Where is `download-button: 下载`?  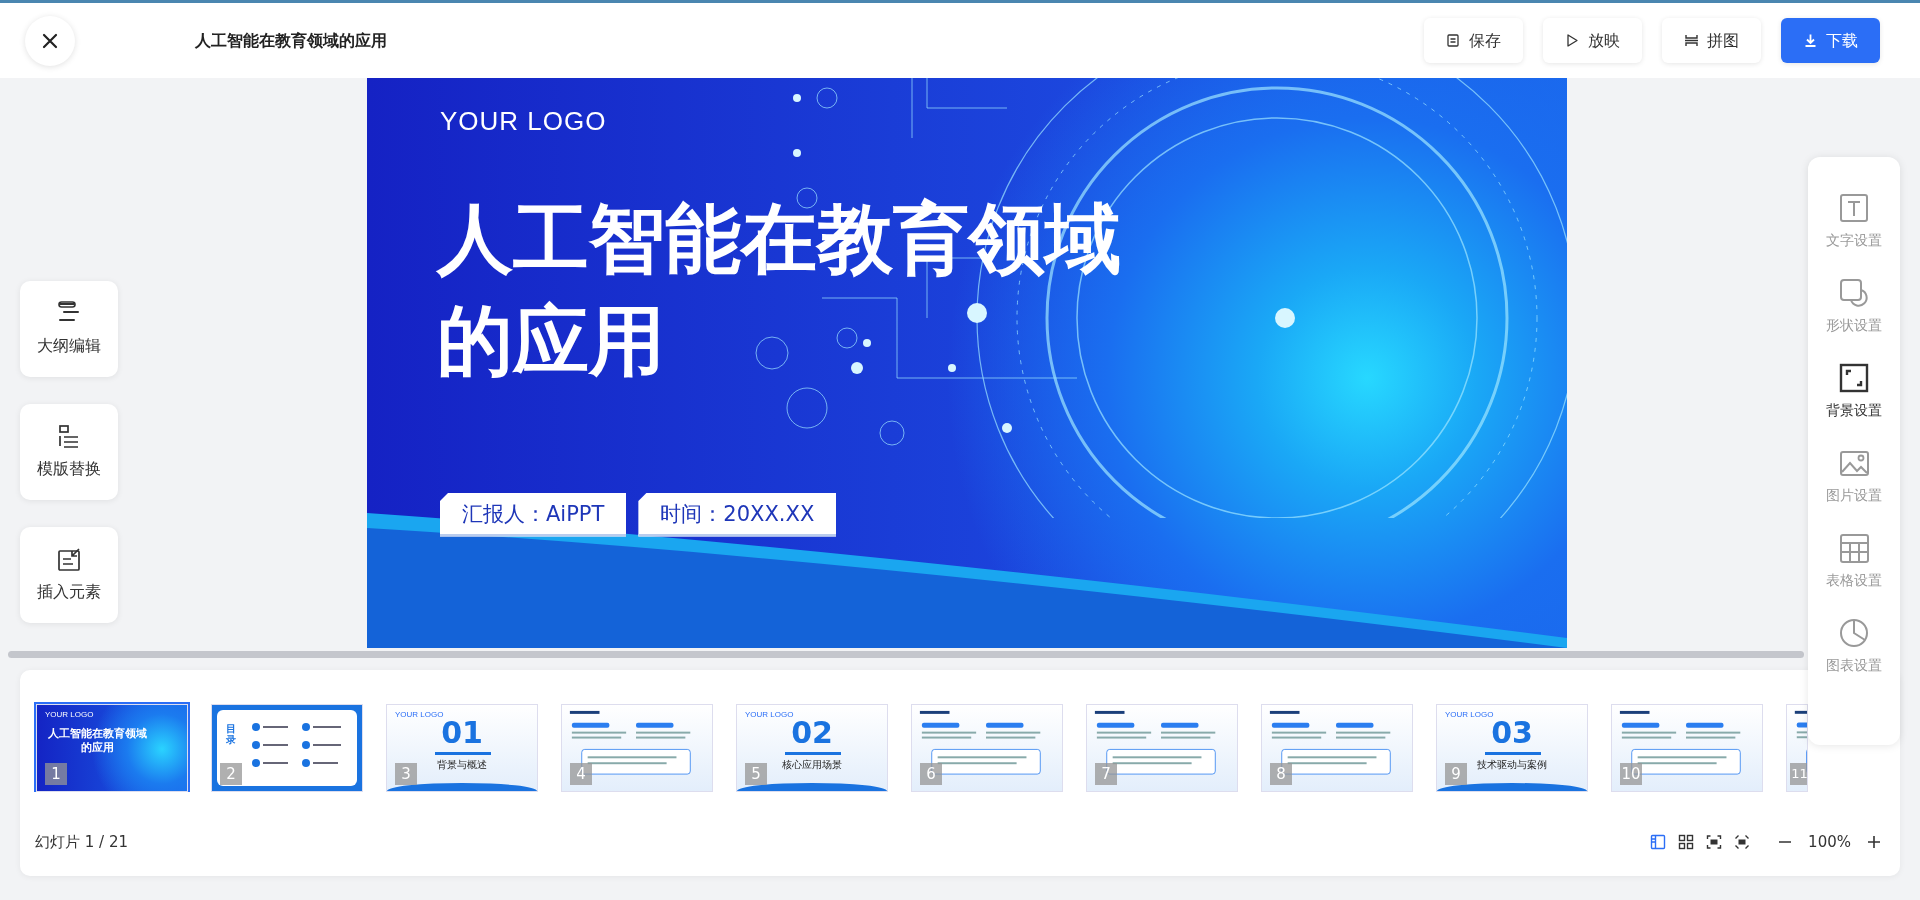
download-button: 下载 is located at coordinates (1830, 40).